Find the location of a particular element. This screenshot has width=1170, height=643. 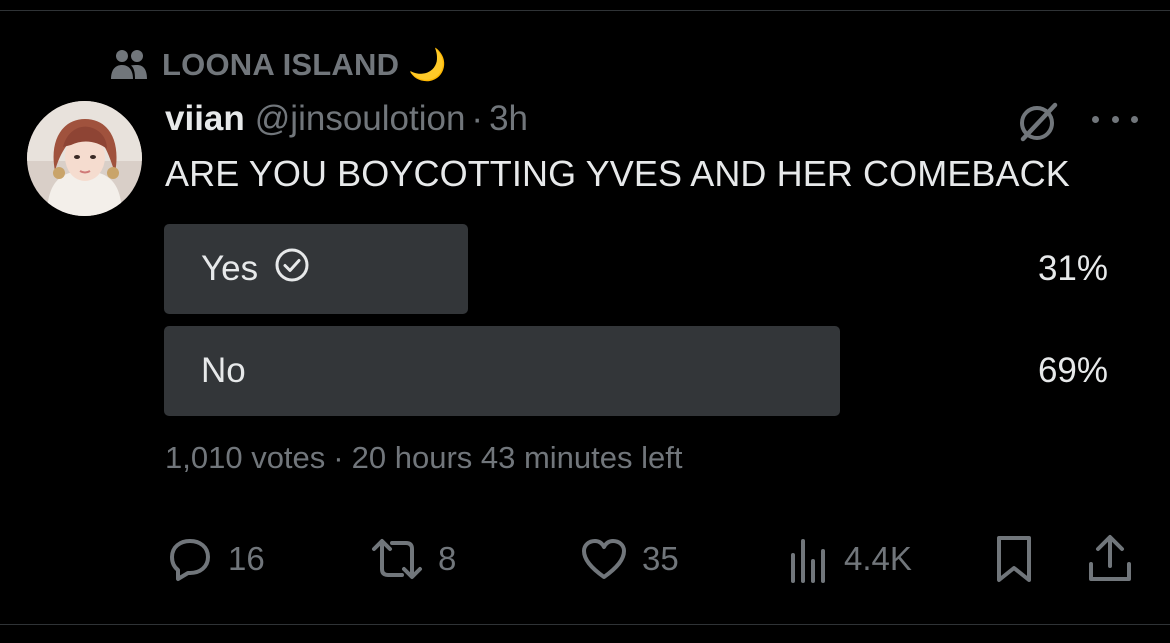

views-count: 4.4K is located at coordinates (878, 558).